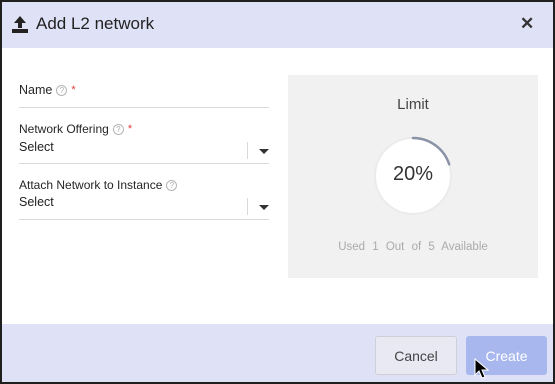  I want to click on name-help-icon: ?, so click(62, 90).